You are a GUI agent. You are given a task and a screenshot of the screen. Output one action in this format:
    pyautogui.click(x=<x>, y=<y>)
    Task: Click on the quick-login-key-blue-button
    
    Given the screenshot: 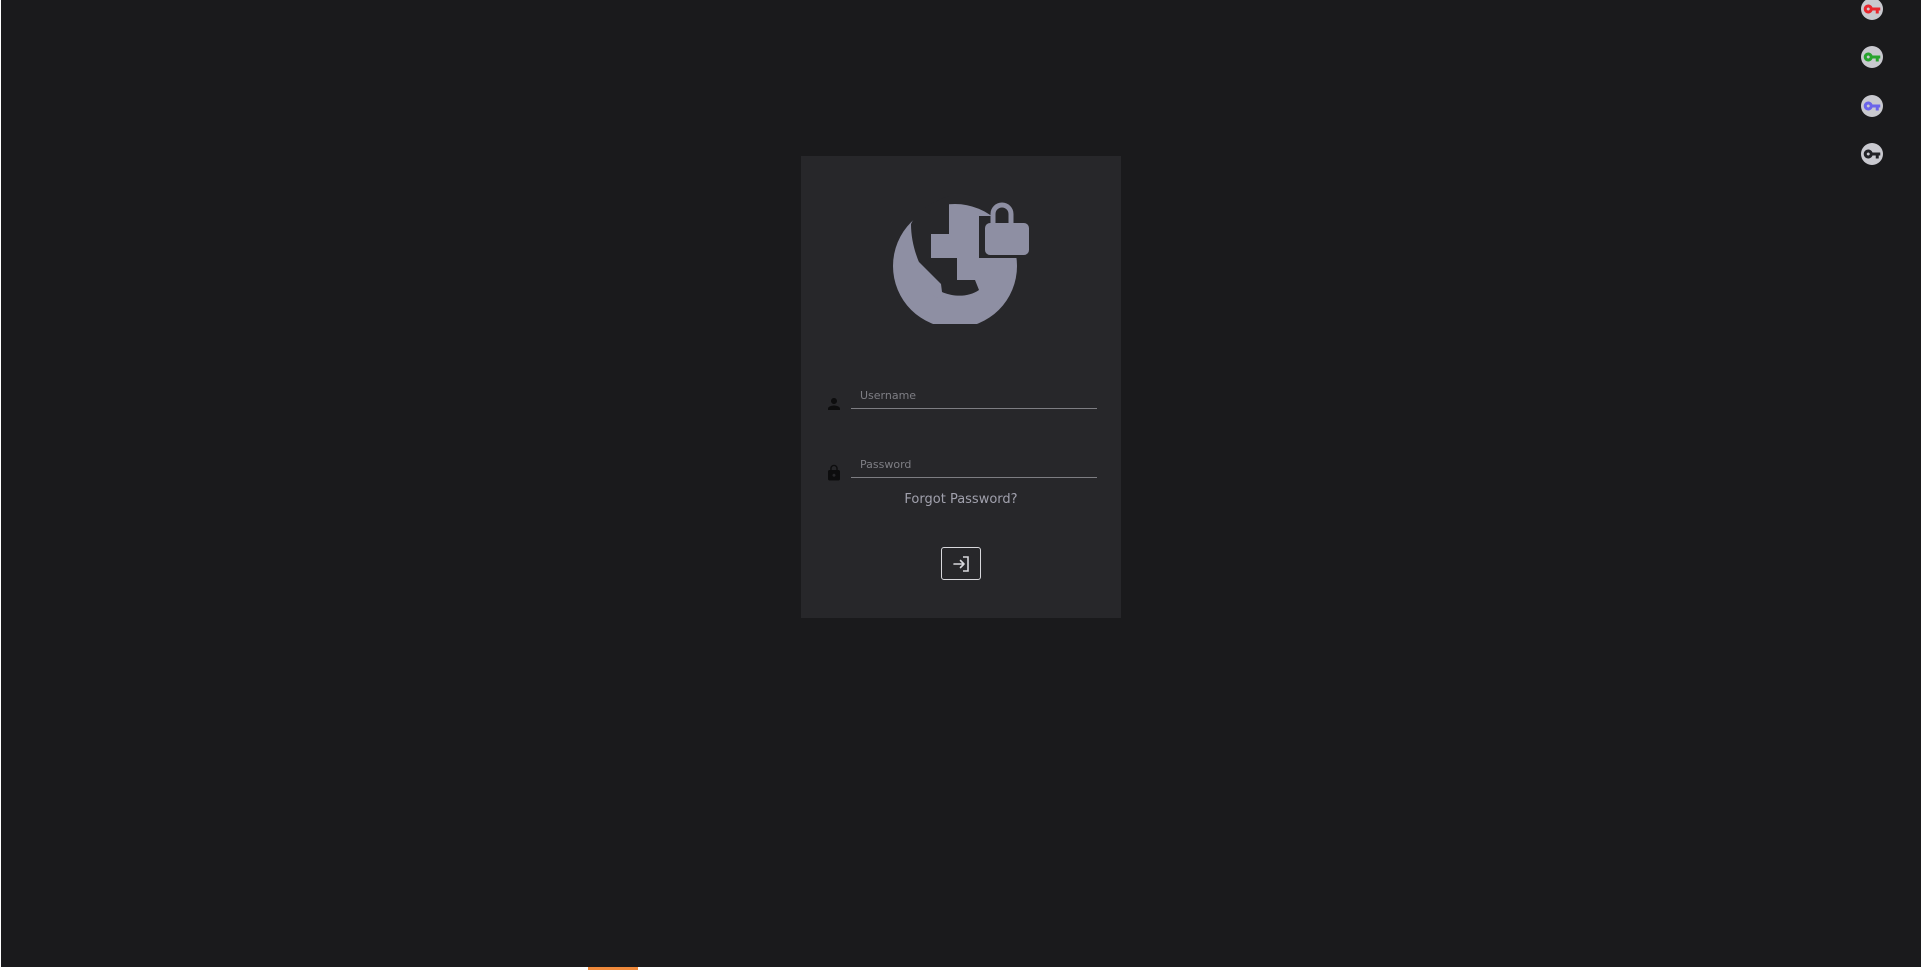 What is the action you would take?
    pyautogui.click(x=1872, y=106)
    